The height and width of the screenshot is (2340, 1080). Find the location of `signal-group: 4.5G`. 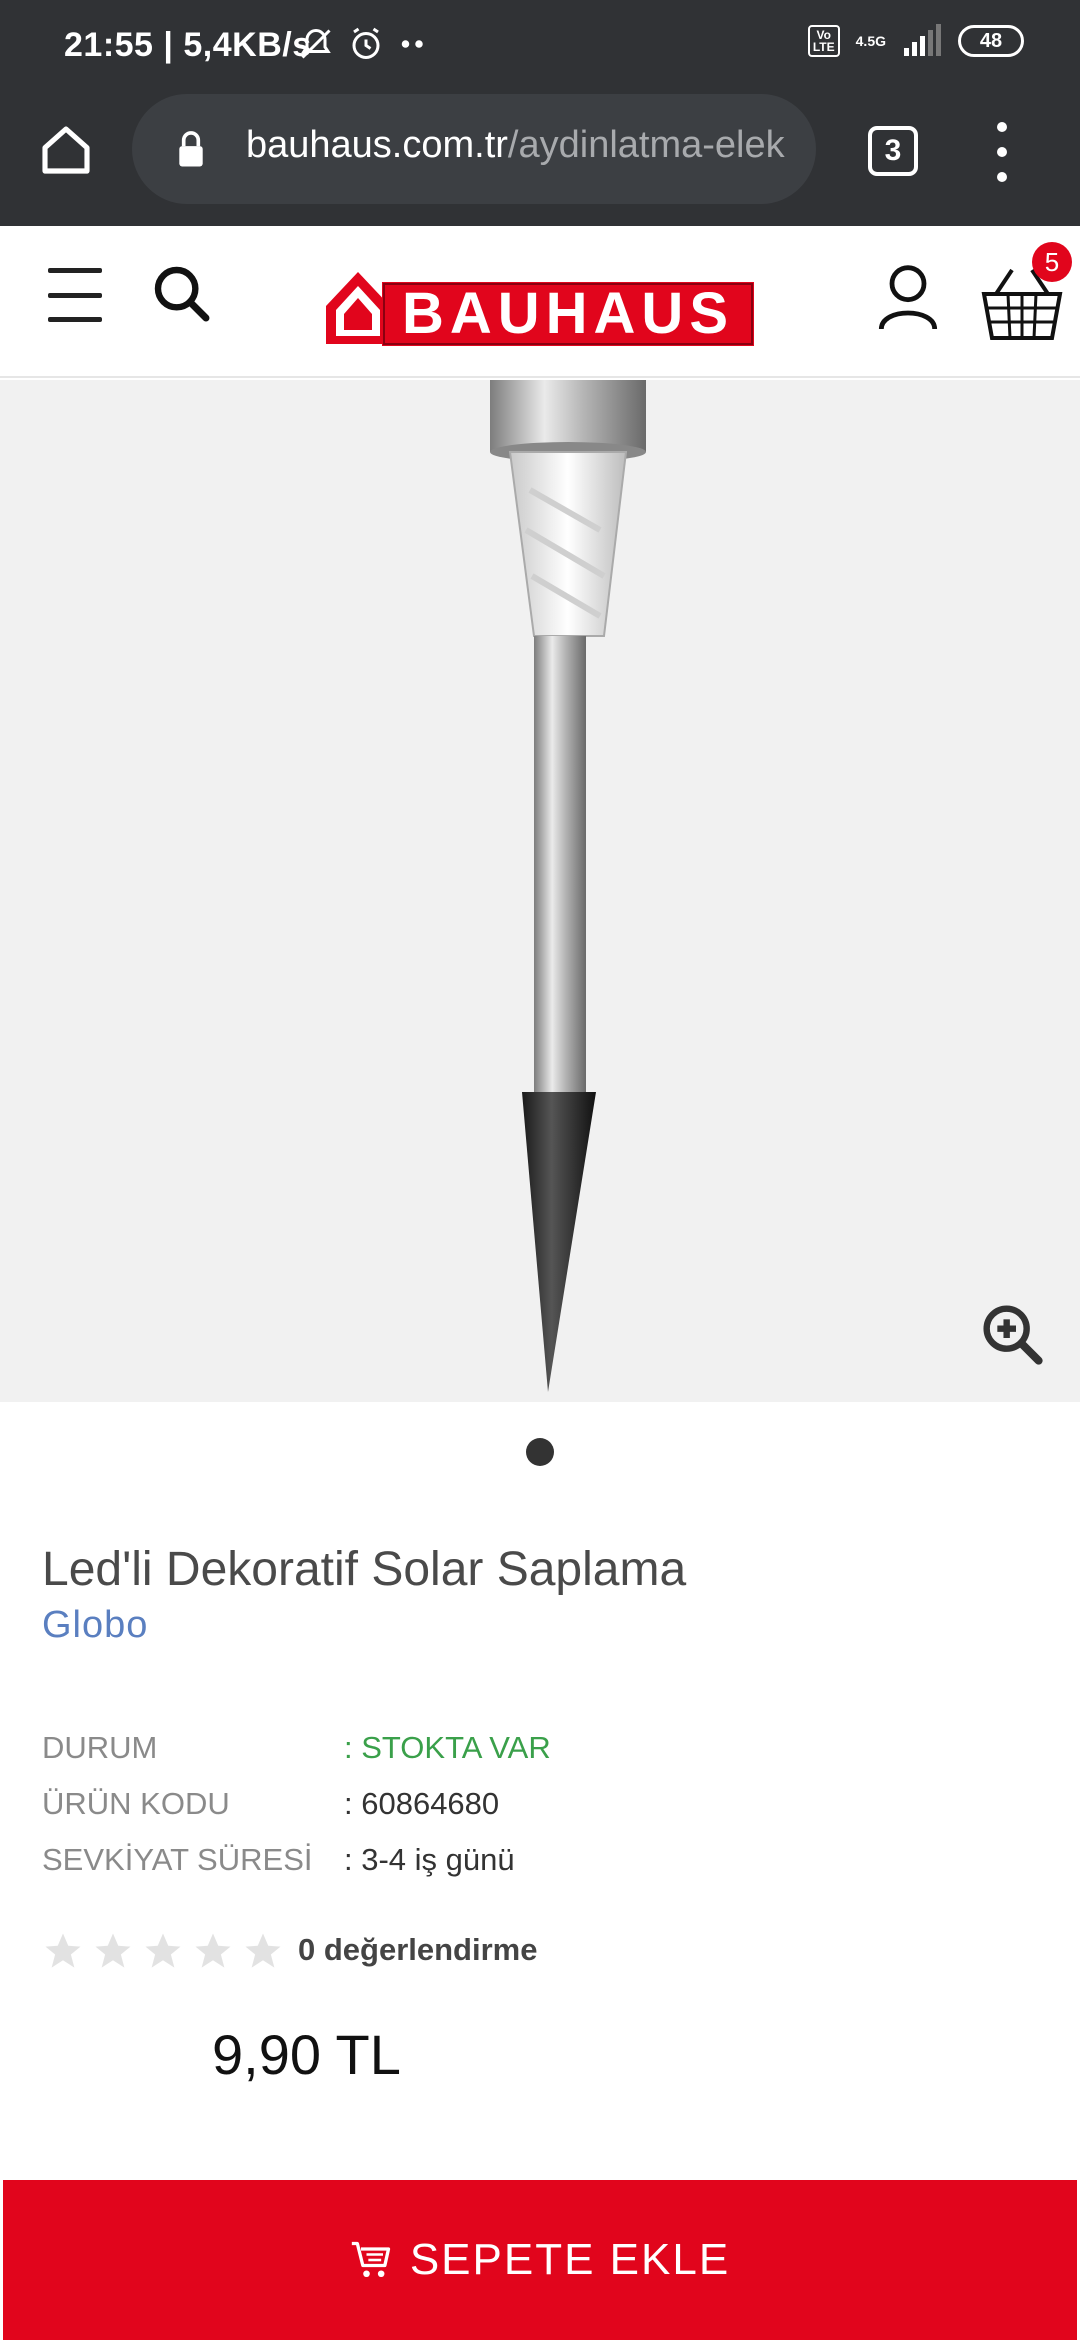

signal-group: 4.5G is located at coordinates (871, 41).